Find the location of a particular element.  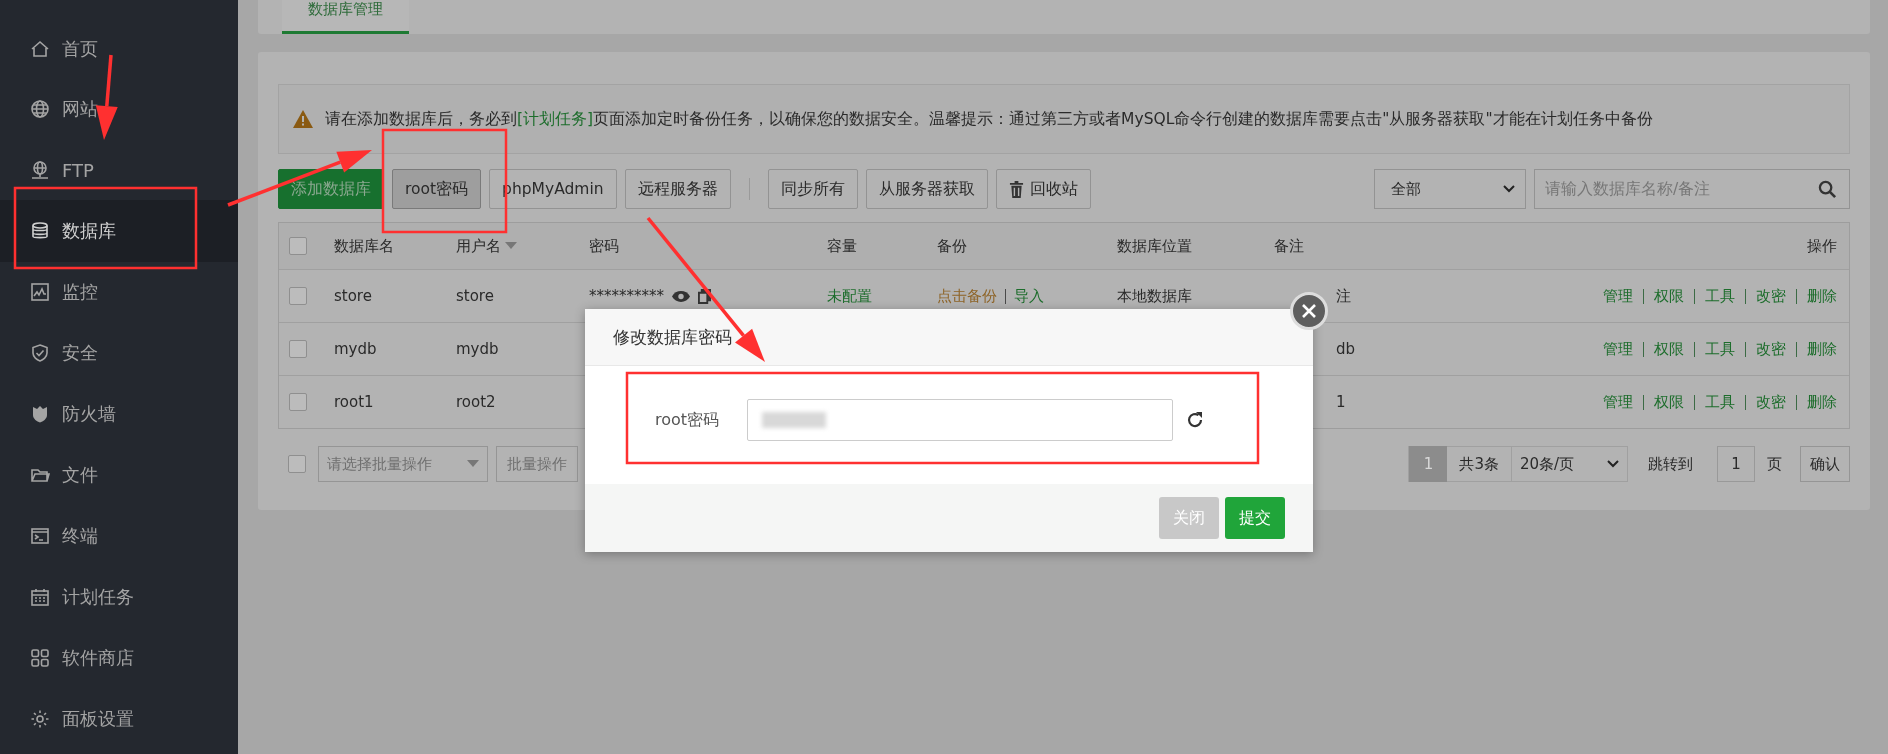

column-header: 数据库位置 is located at coordinates (1154, 246).